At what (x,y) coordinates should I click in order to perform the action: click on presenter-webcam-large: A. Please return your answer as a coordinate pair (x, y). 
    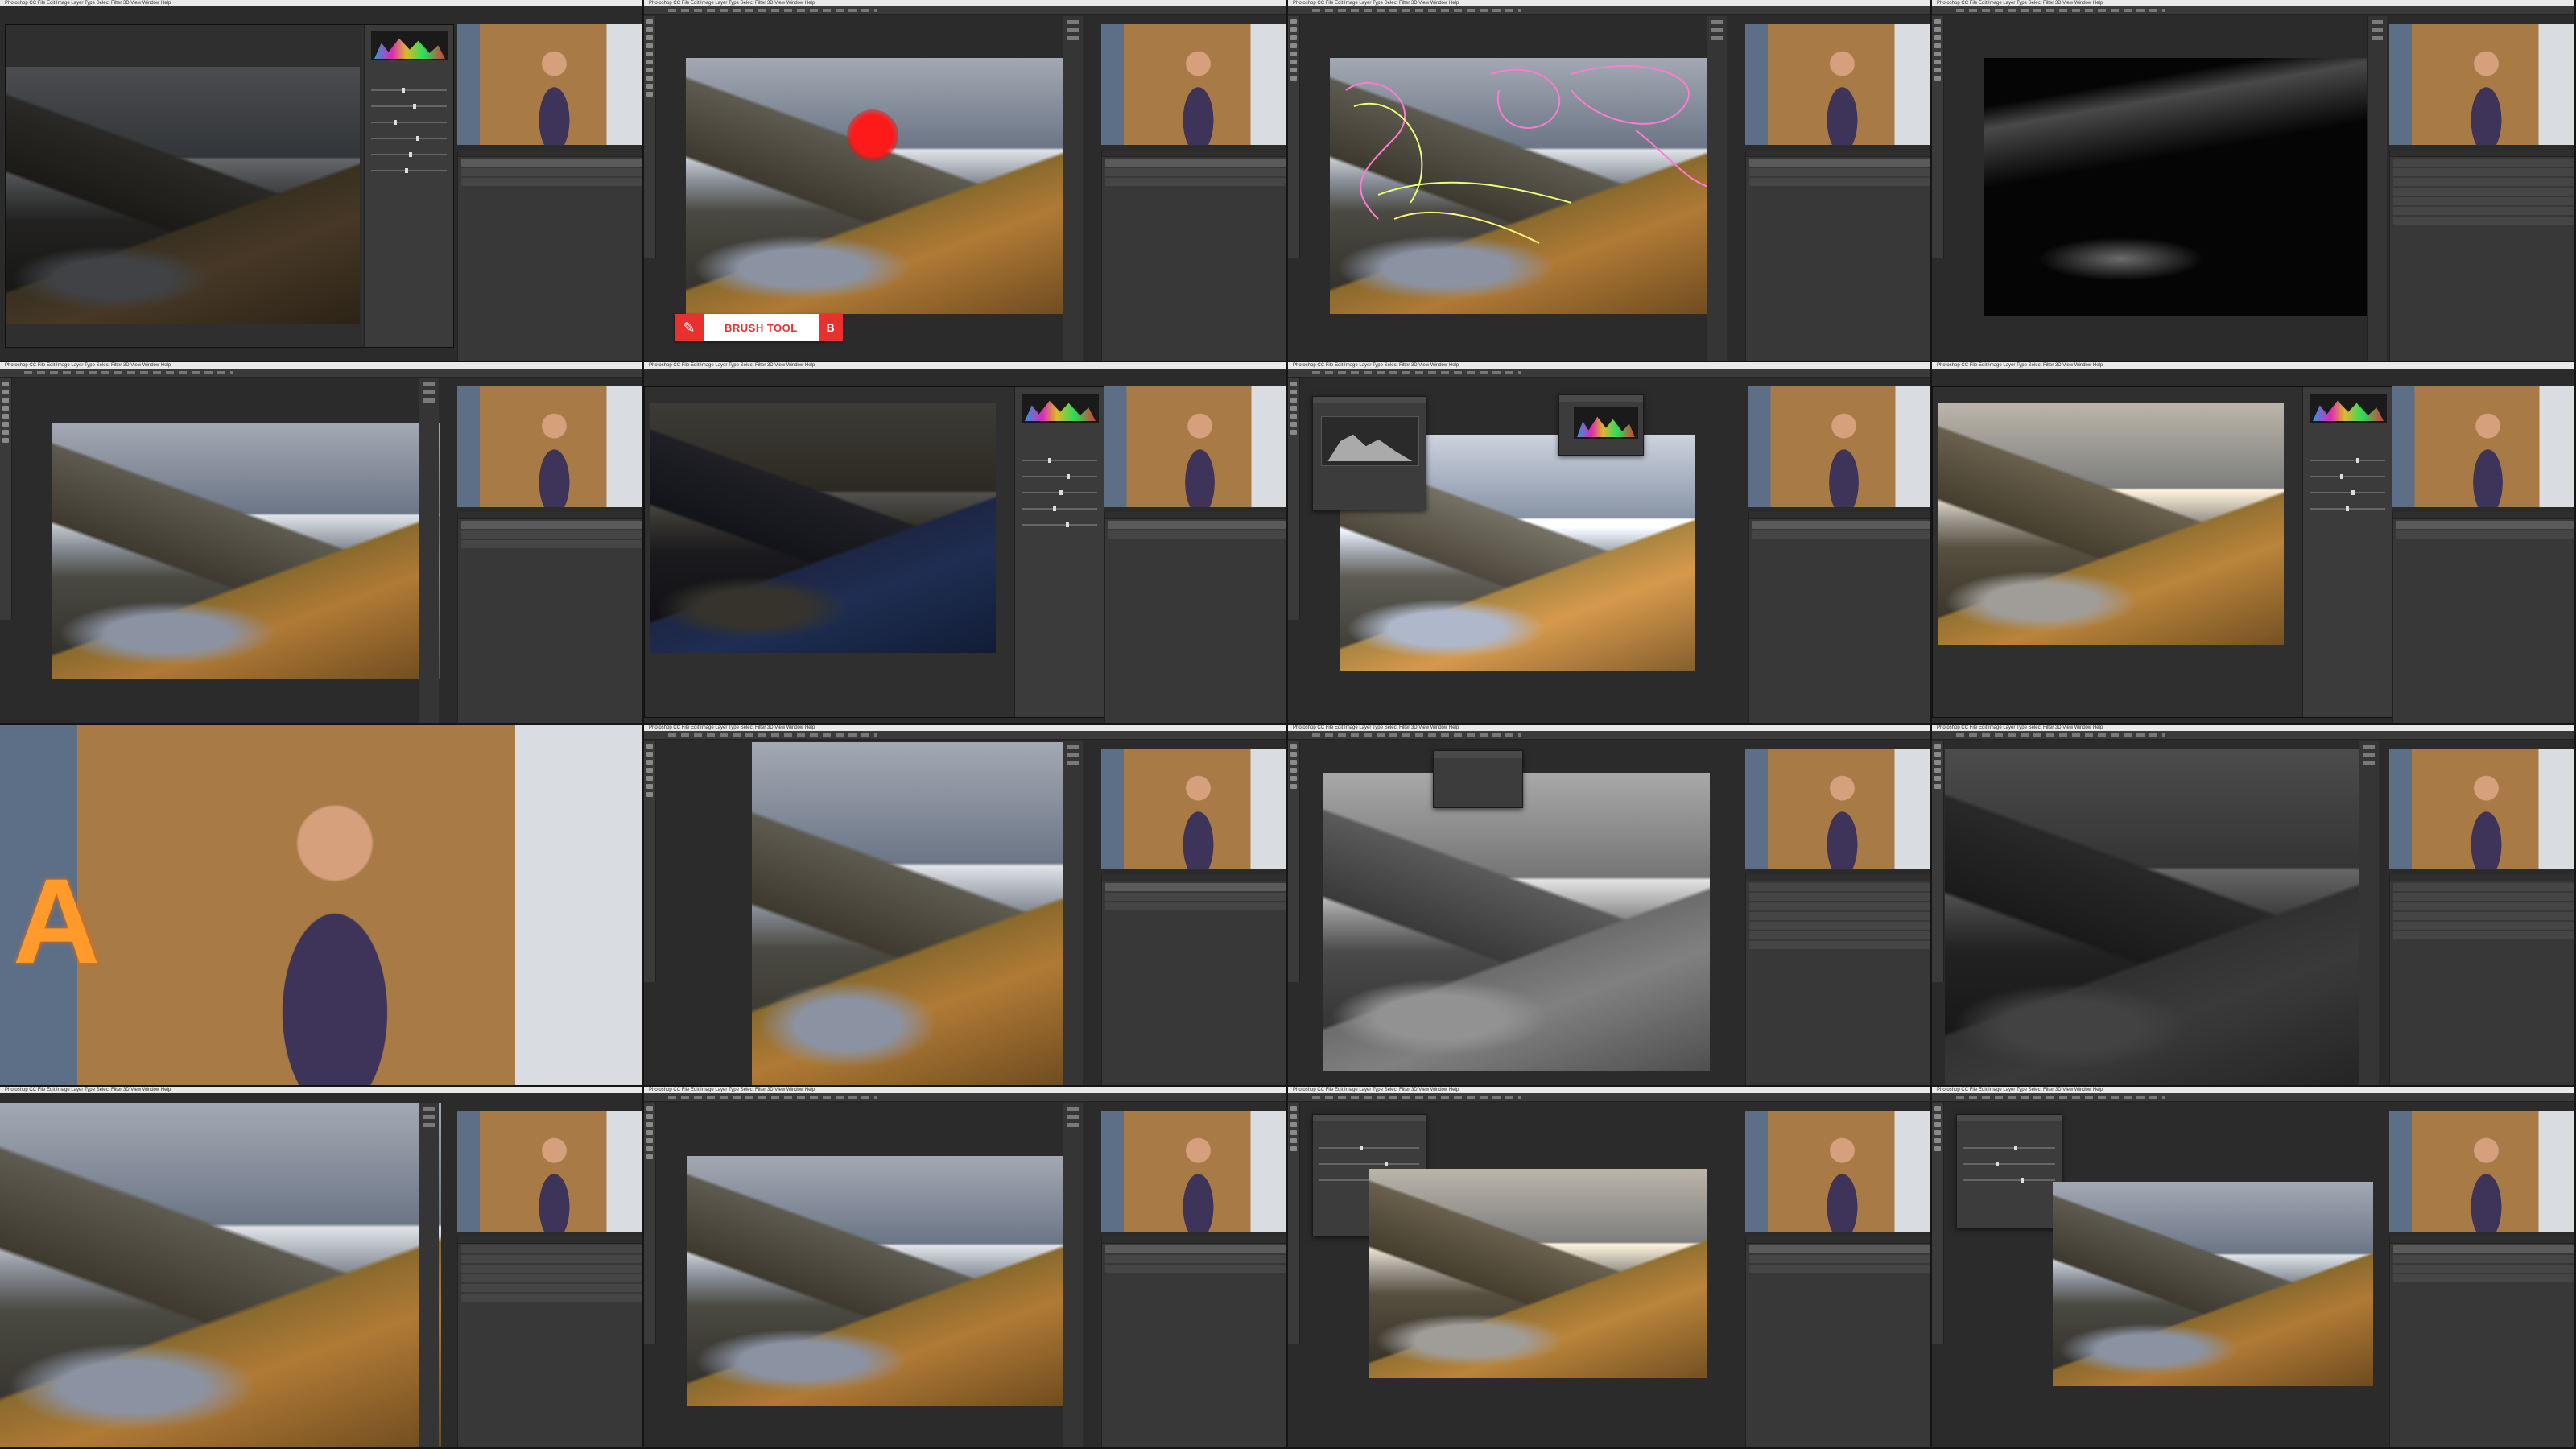
    Looking at the image, I should click on (321, 904).